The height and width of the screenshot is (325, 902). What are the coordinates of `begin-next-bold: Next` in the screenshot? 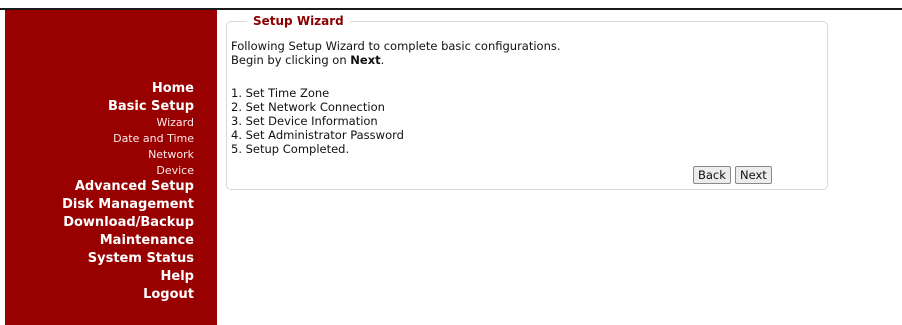 It's located at (365, 60).